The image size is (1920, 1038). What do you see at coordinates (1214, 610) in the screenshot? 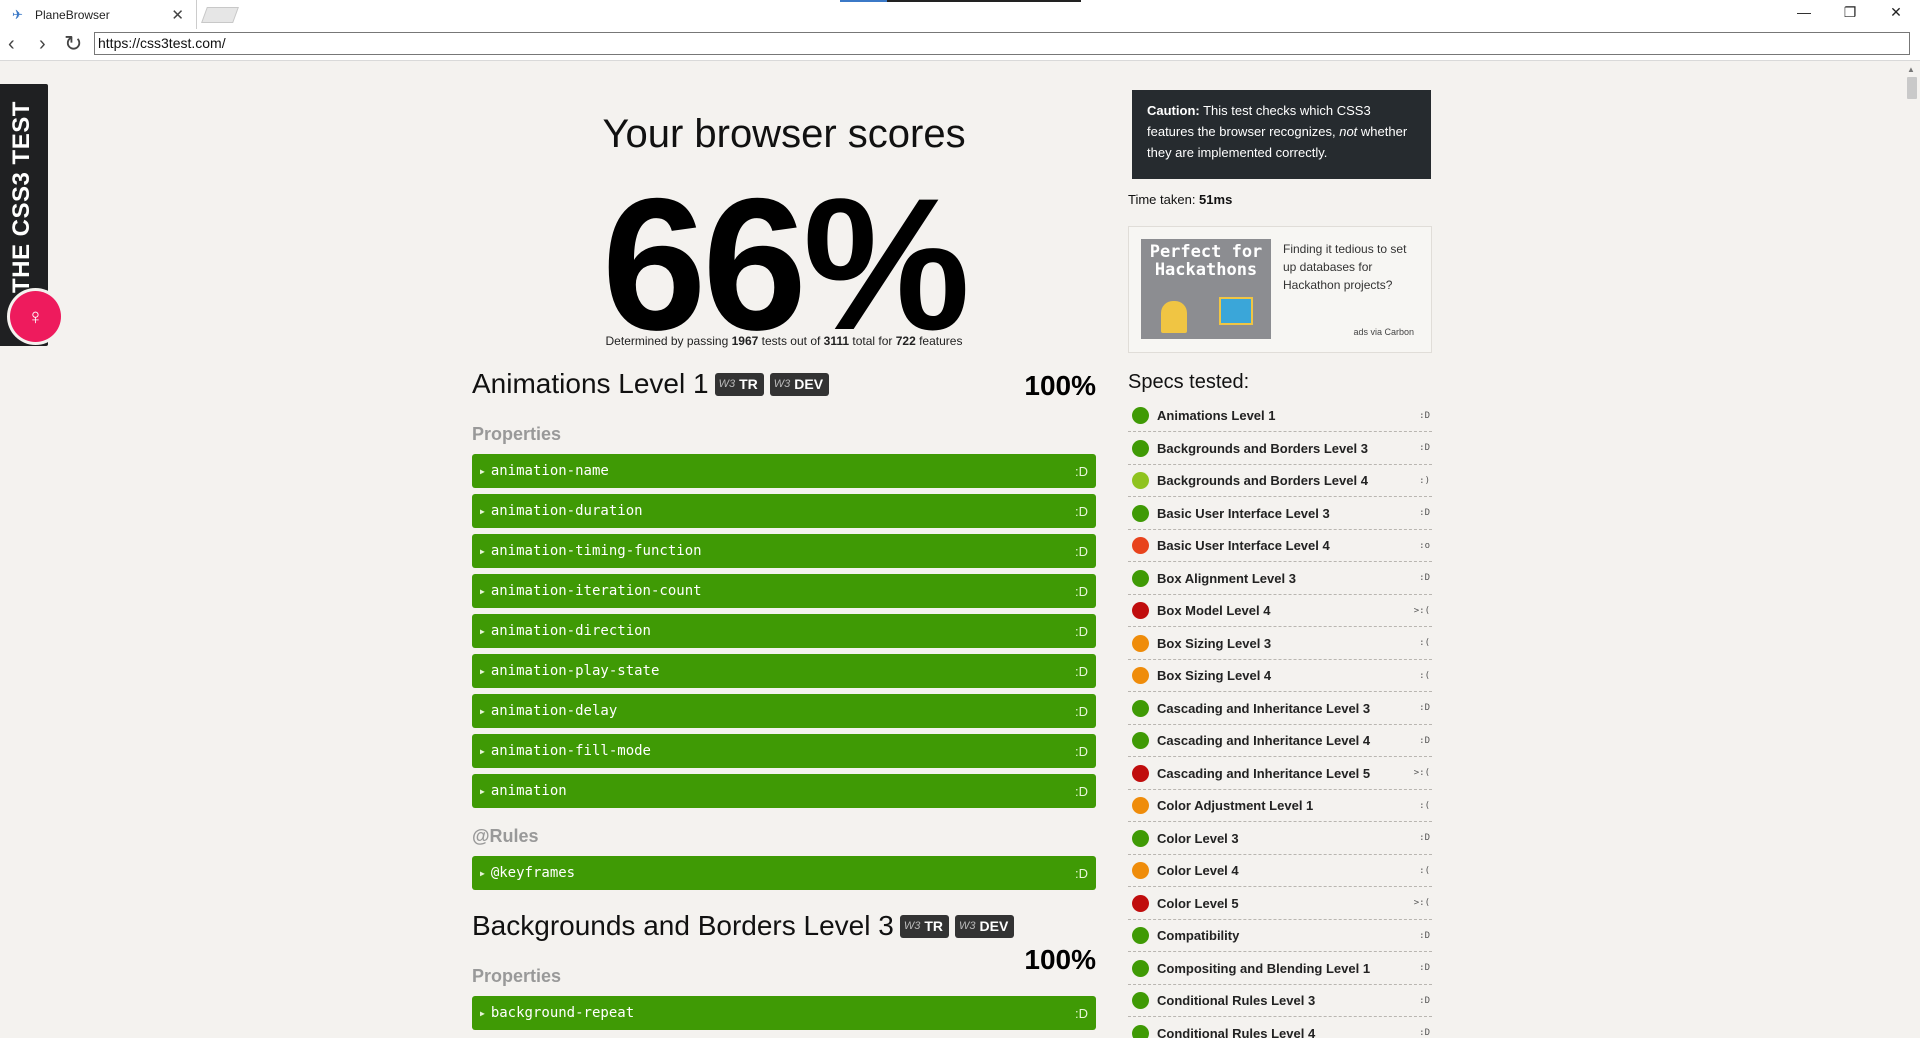
I see `spec-name: Box Model Level 4` at bounding box center [1214, 610].